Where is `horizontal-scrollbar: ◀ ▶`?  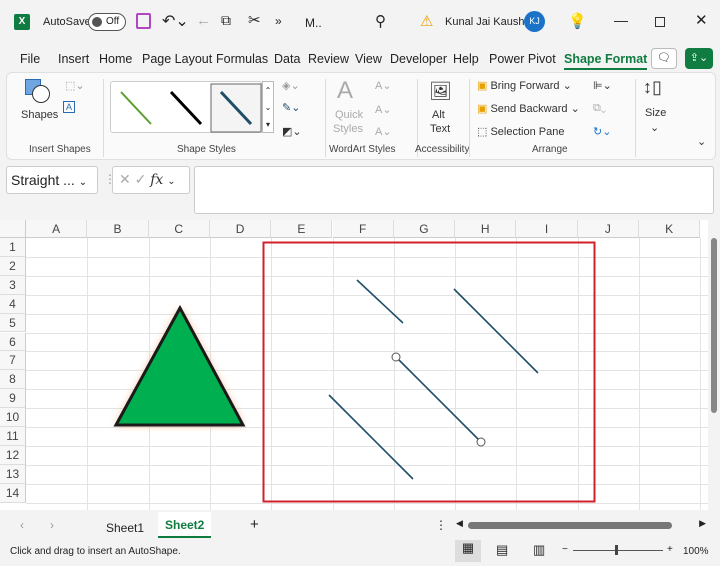
horizontal-scrollbar: ◀ ▶ is located at coordinates (581, 525).